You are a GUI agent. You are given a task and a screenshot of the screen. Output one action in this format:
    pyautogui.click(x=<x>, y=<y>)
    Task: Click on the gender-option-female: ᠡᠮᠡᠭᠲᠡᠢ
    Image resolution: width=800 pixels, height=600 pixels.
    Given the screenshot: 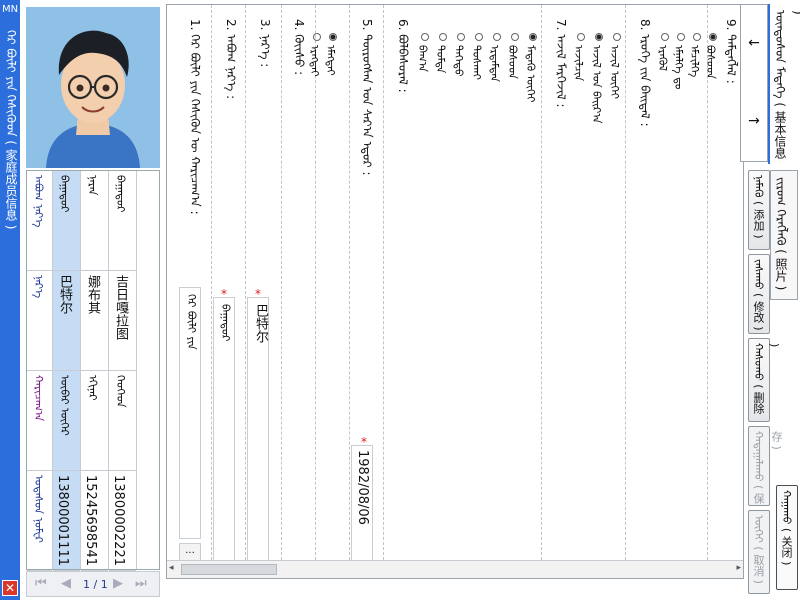 What is the action you would take?
    pyautogui.click(x=330, y=54)
    